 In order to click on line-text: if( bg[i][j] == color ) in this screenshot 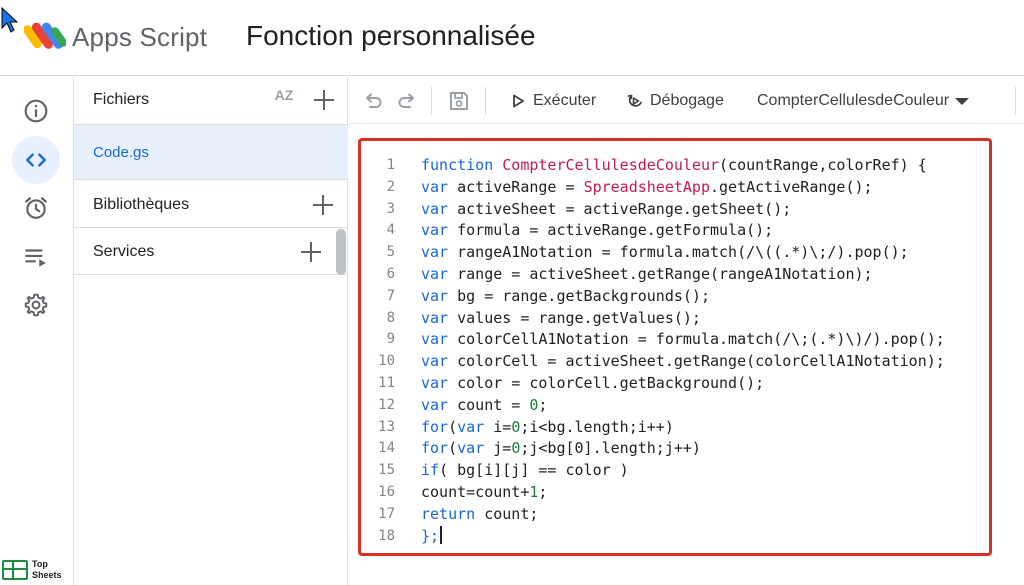, I will do `click(525, 471)`.